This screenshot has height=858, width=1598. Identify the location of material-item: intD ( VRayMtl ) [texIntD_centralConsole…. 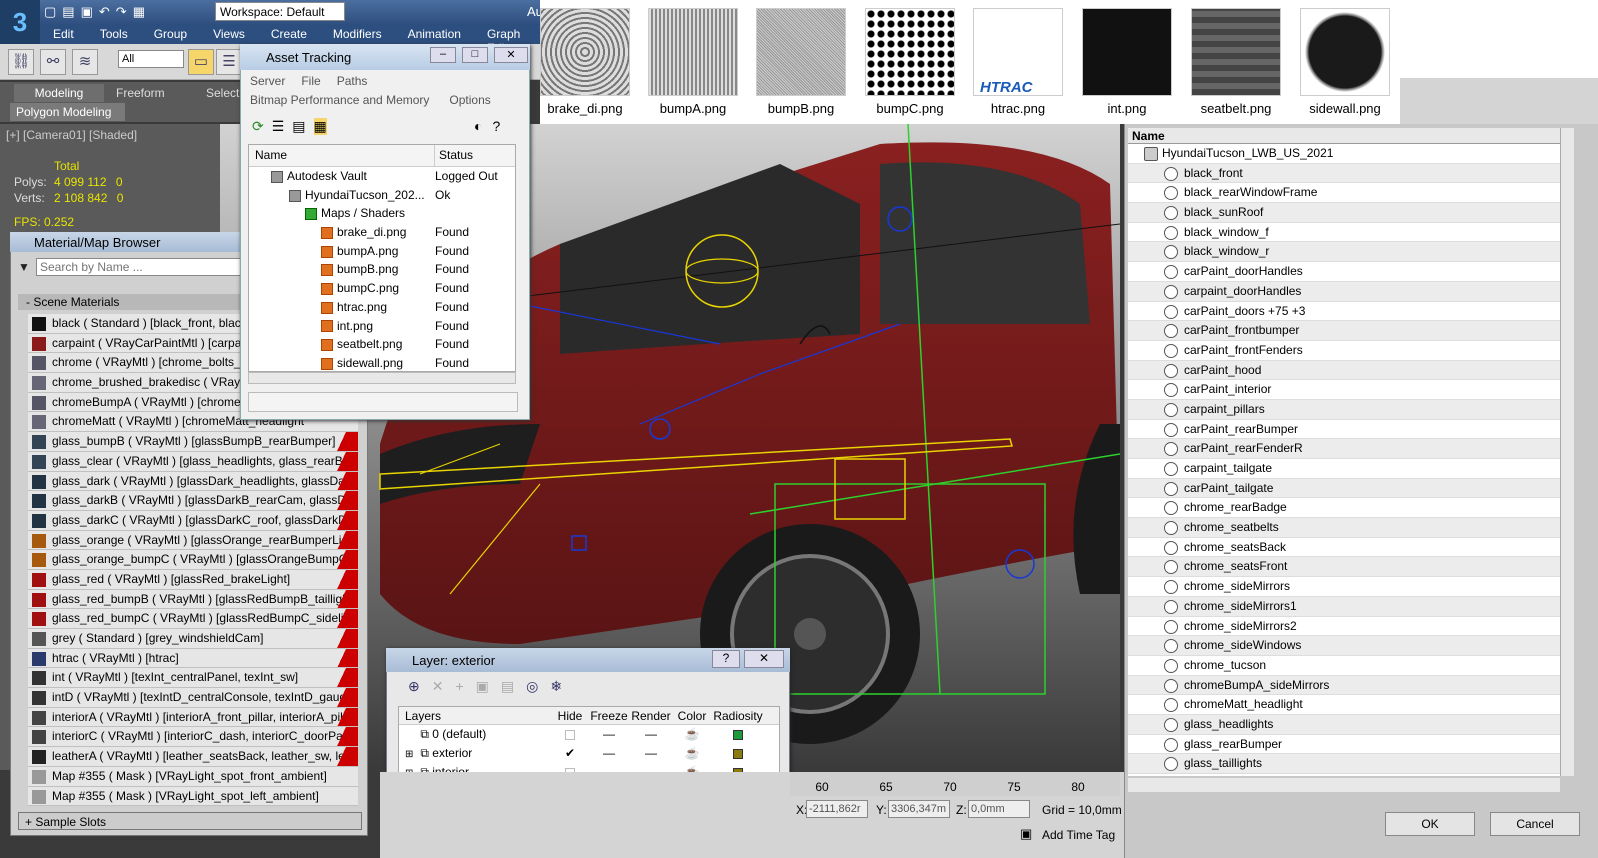
(193, 698).